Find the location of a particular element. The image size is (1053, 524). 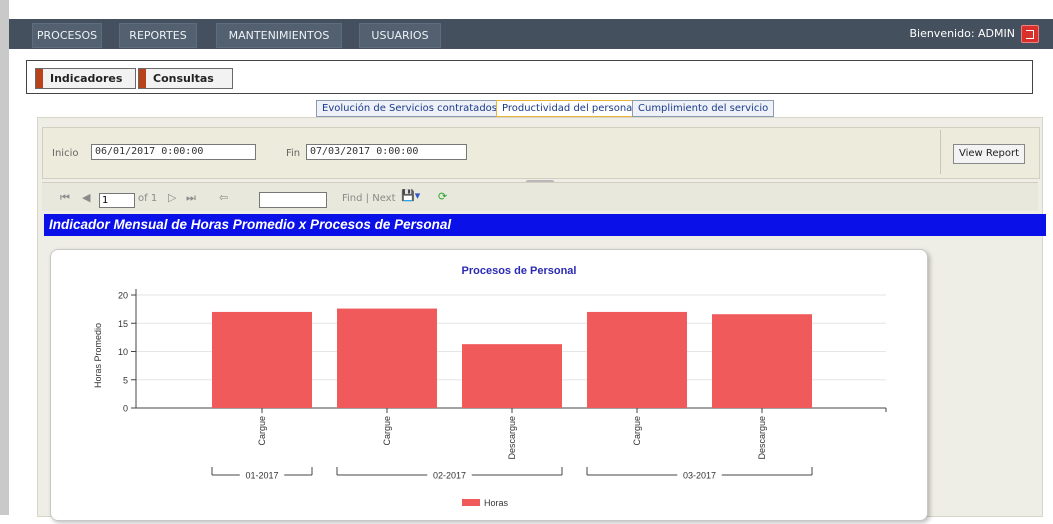

page-number-input: 1 is located at coordinates (117, 200).